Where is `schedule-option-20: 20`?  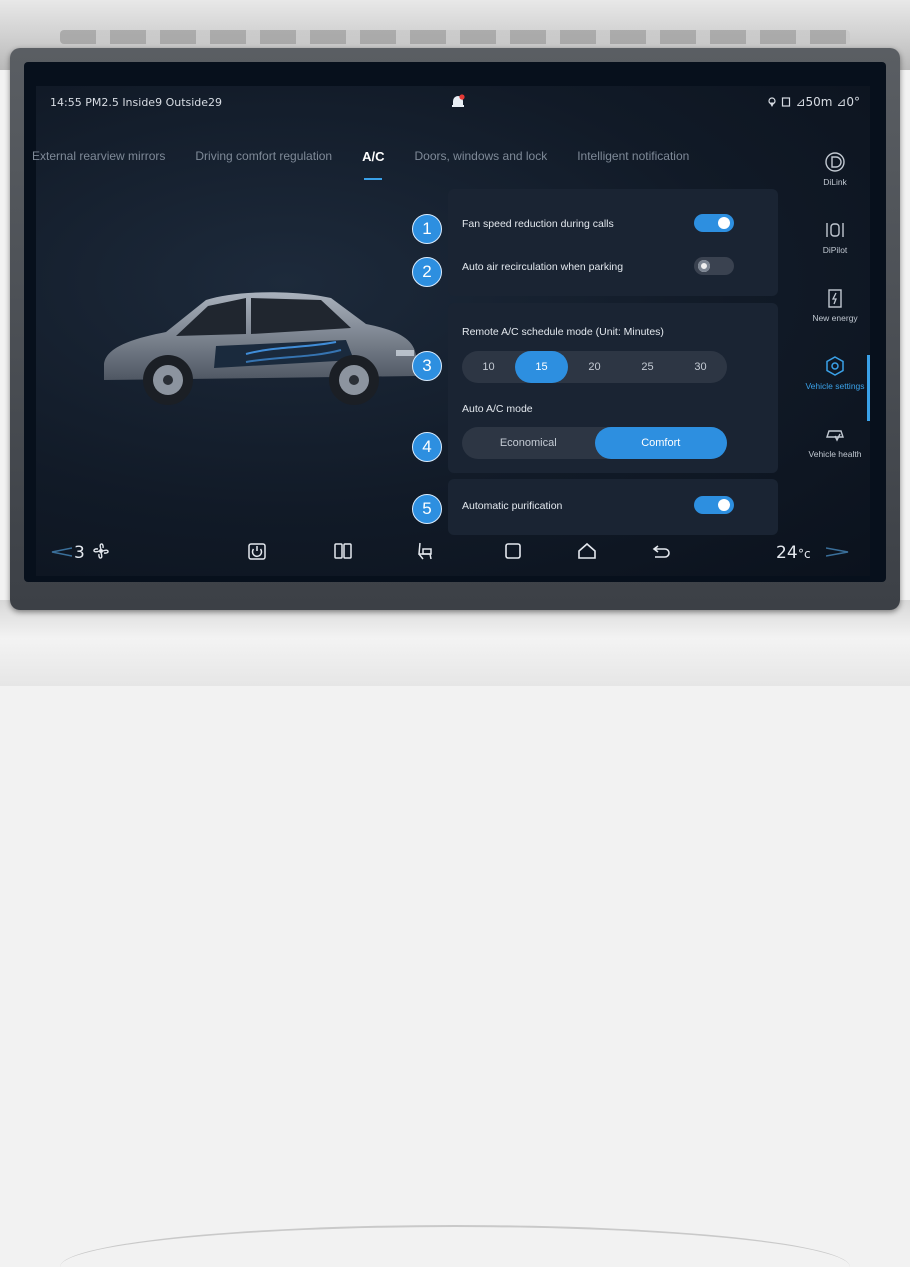 schedule-option-20: 20 is located at coordinates (594, 367).